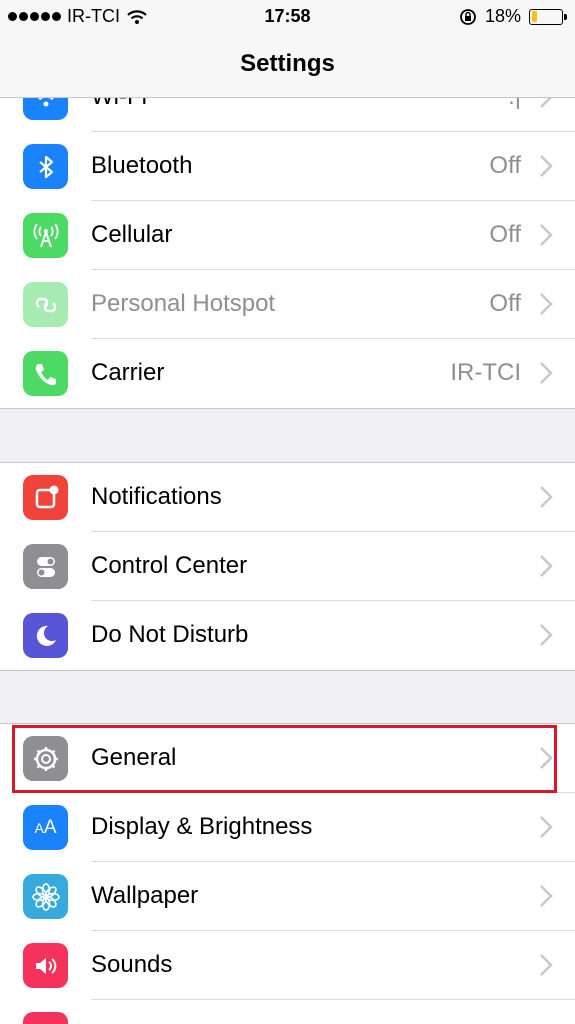 The height and width of the screenshot is (1024, 575). What do you see at coordinates (287, 1012) in the screenshot?
I see `row-partial` at bounding box center [287, 1012].